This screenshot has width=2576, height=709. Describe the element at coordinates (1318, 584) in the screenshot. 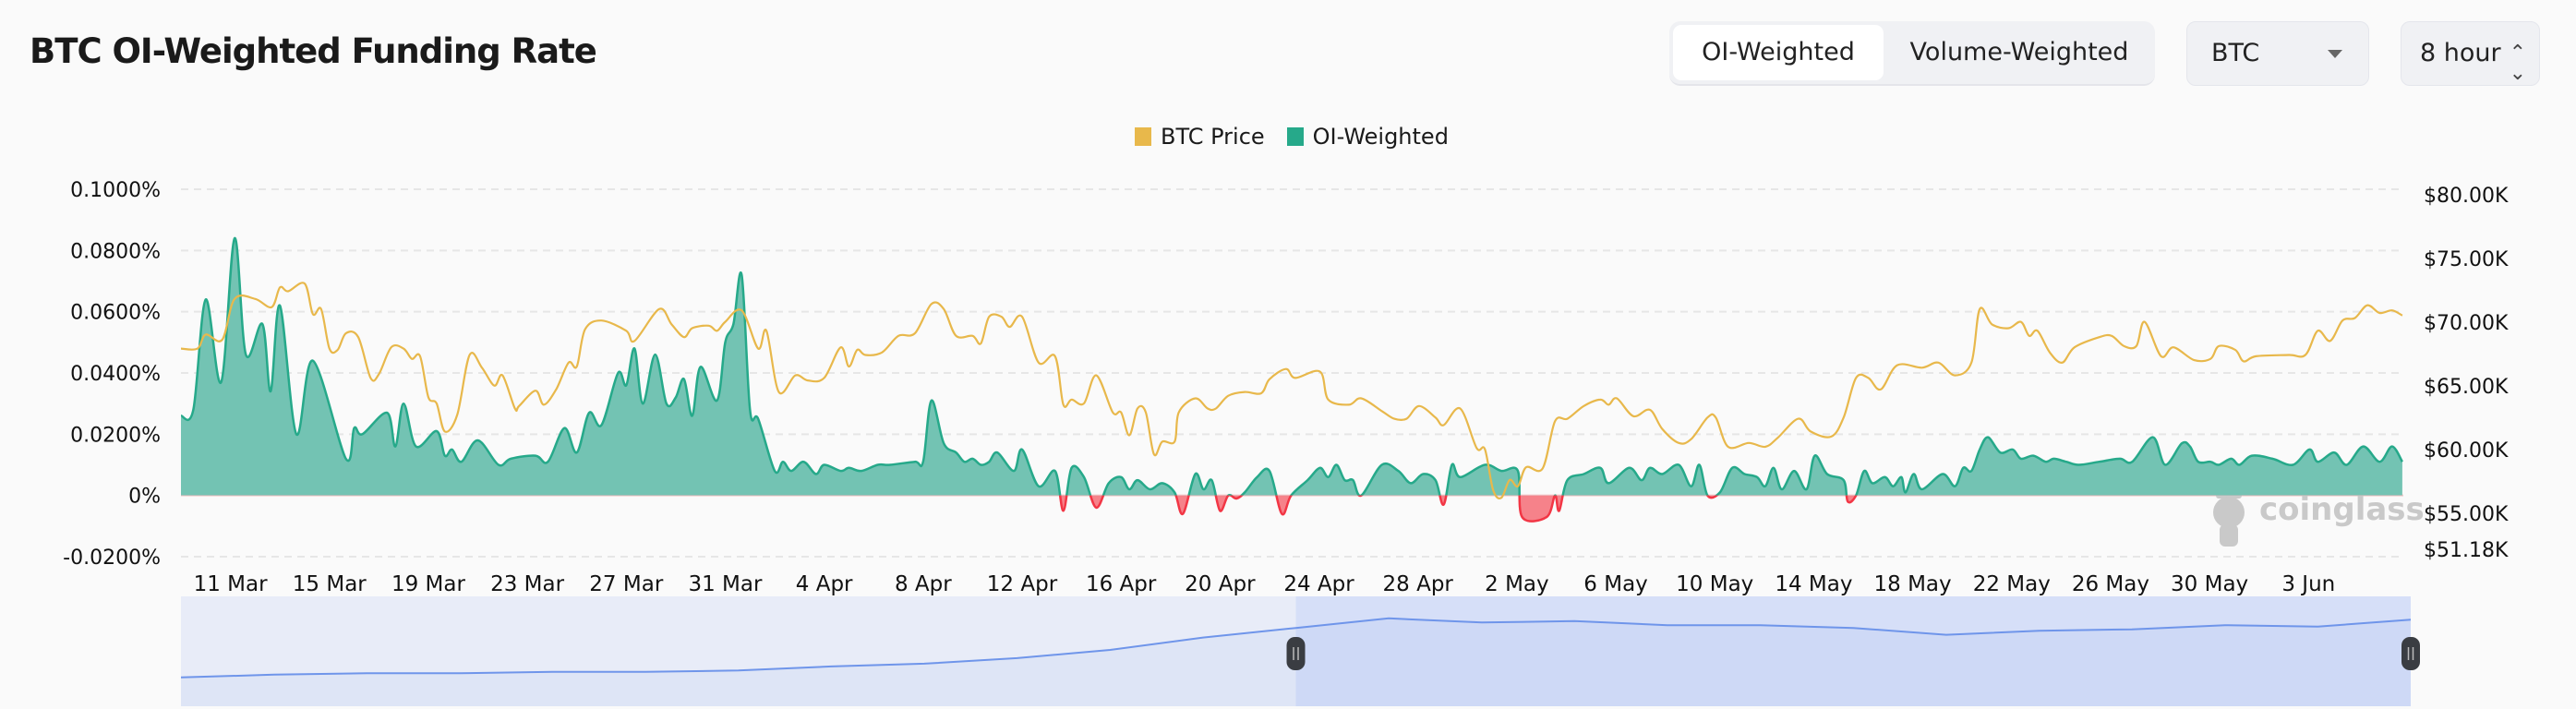

I see `x-tick-label: 24 Apr` at that location.